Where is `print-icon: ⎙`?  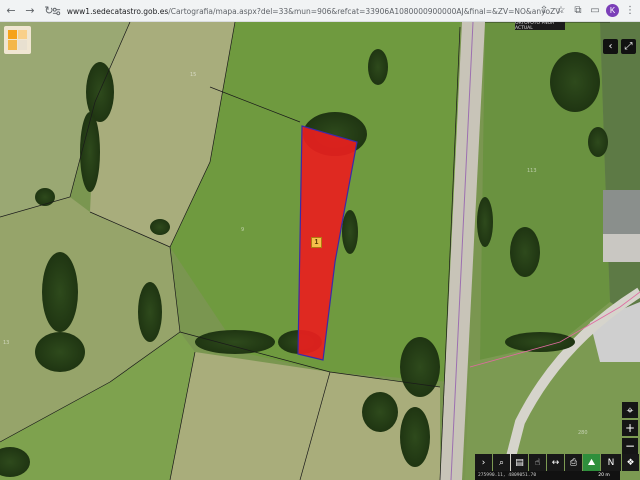 print-icon: ⎙ is located at coordinates (573, 462).